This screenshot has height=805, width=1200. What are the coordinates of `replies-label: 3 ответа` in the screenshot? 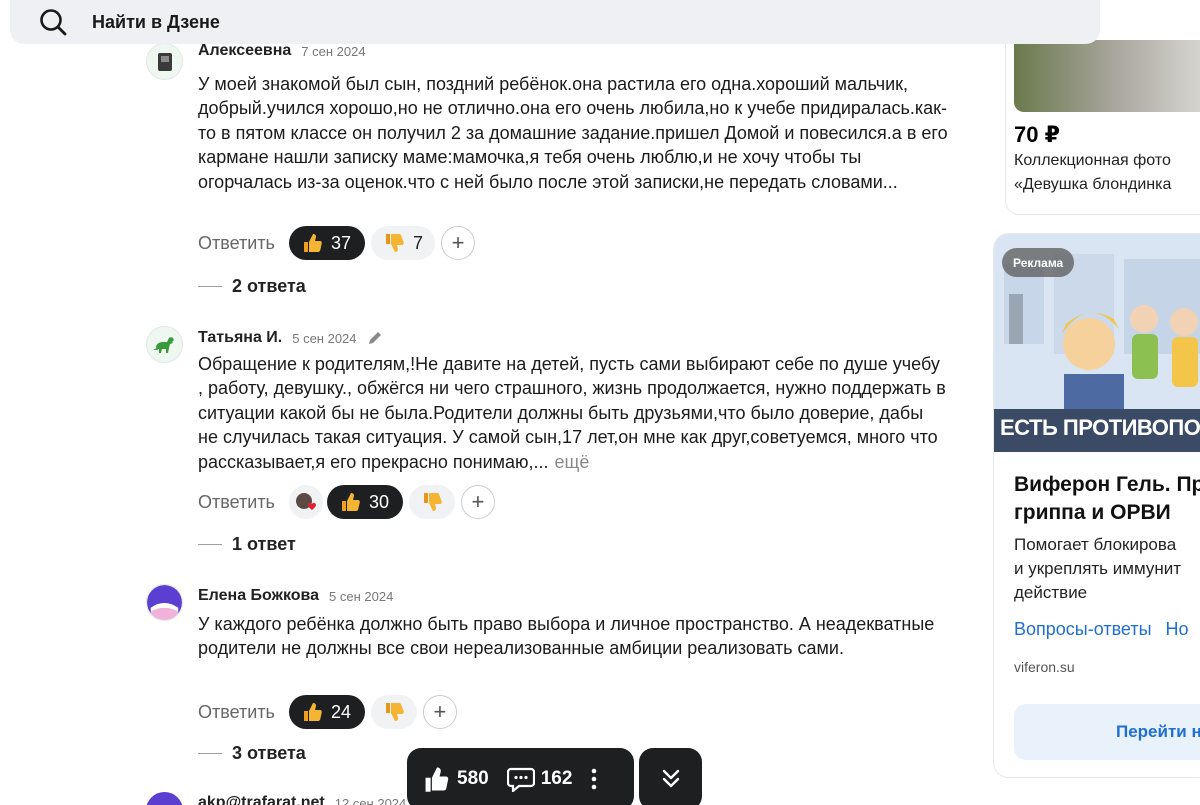 It's located at (269, 753).